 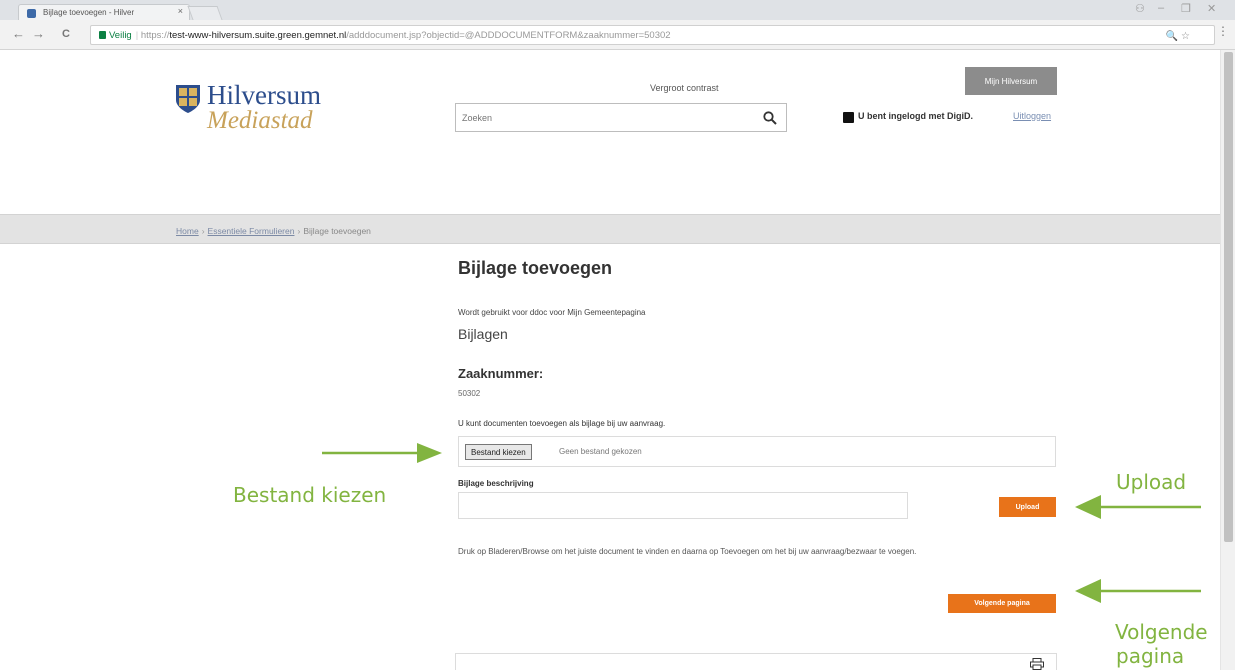 I want to click on description-label: Bijlage beschrijving, so click(x=496, y=483).